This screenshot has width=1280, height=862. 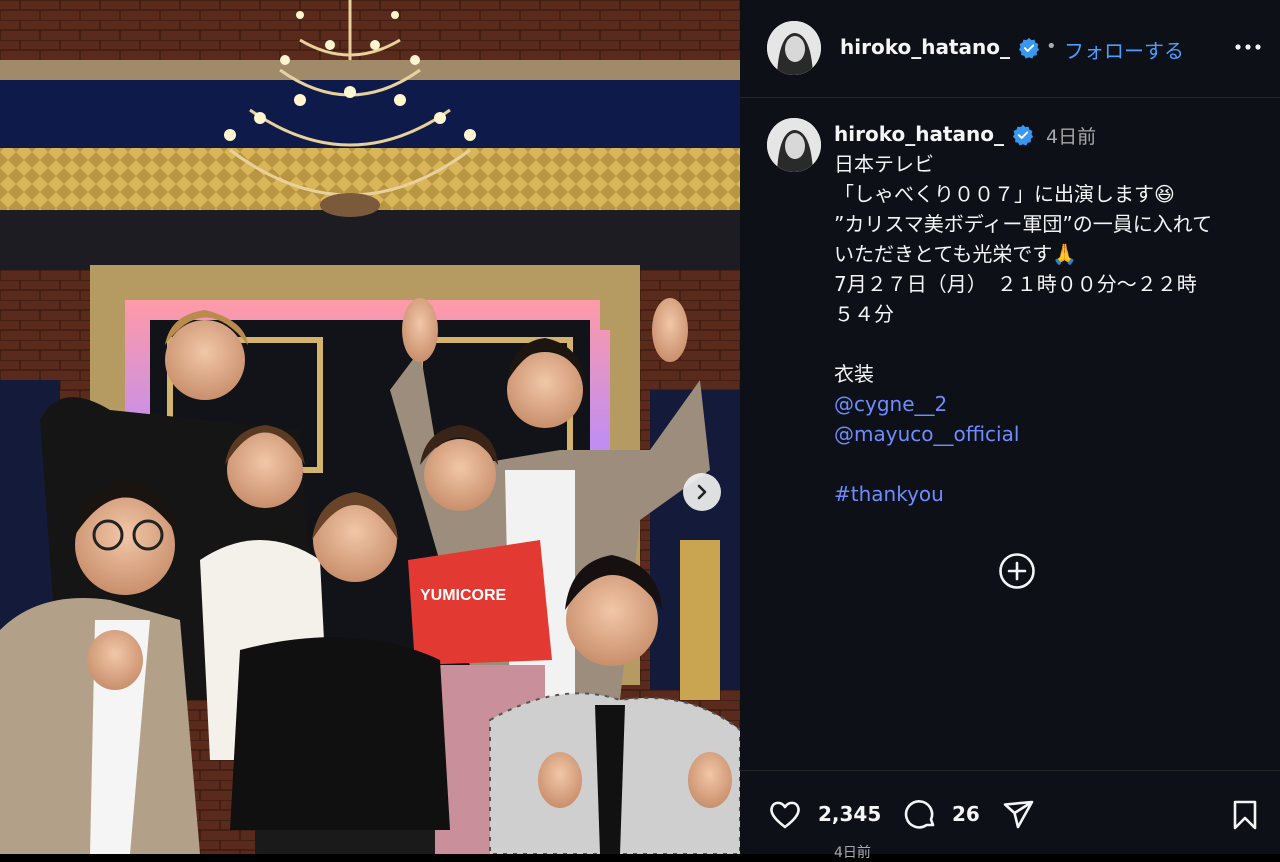 I want to click on mention-link: @mayuco__official, so click(x=1052, y=434).